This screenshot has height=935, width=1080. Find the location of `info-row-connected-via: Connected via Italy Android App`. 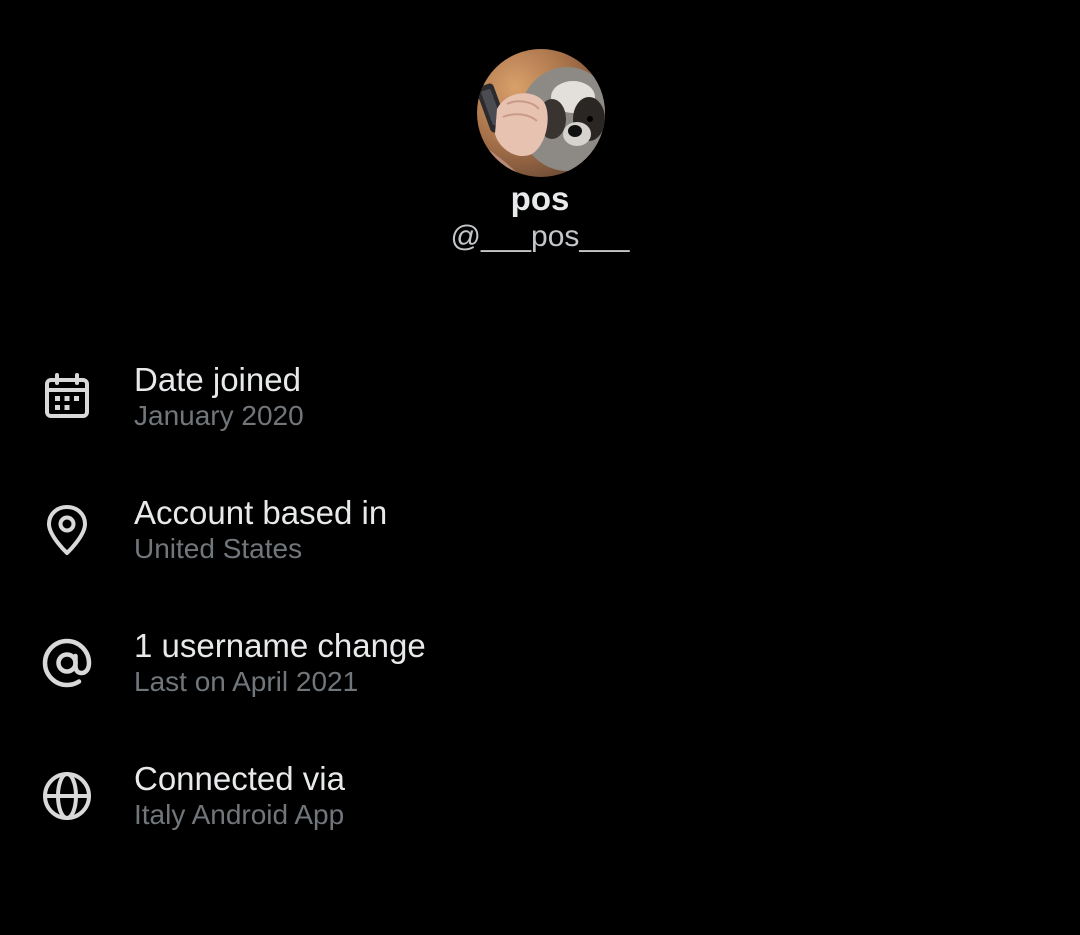

info-row-connected-via: Connected via Italy Android App is located at coordinates (540, 794).